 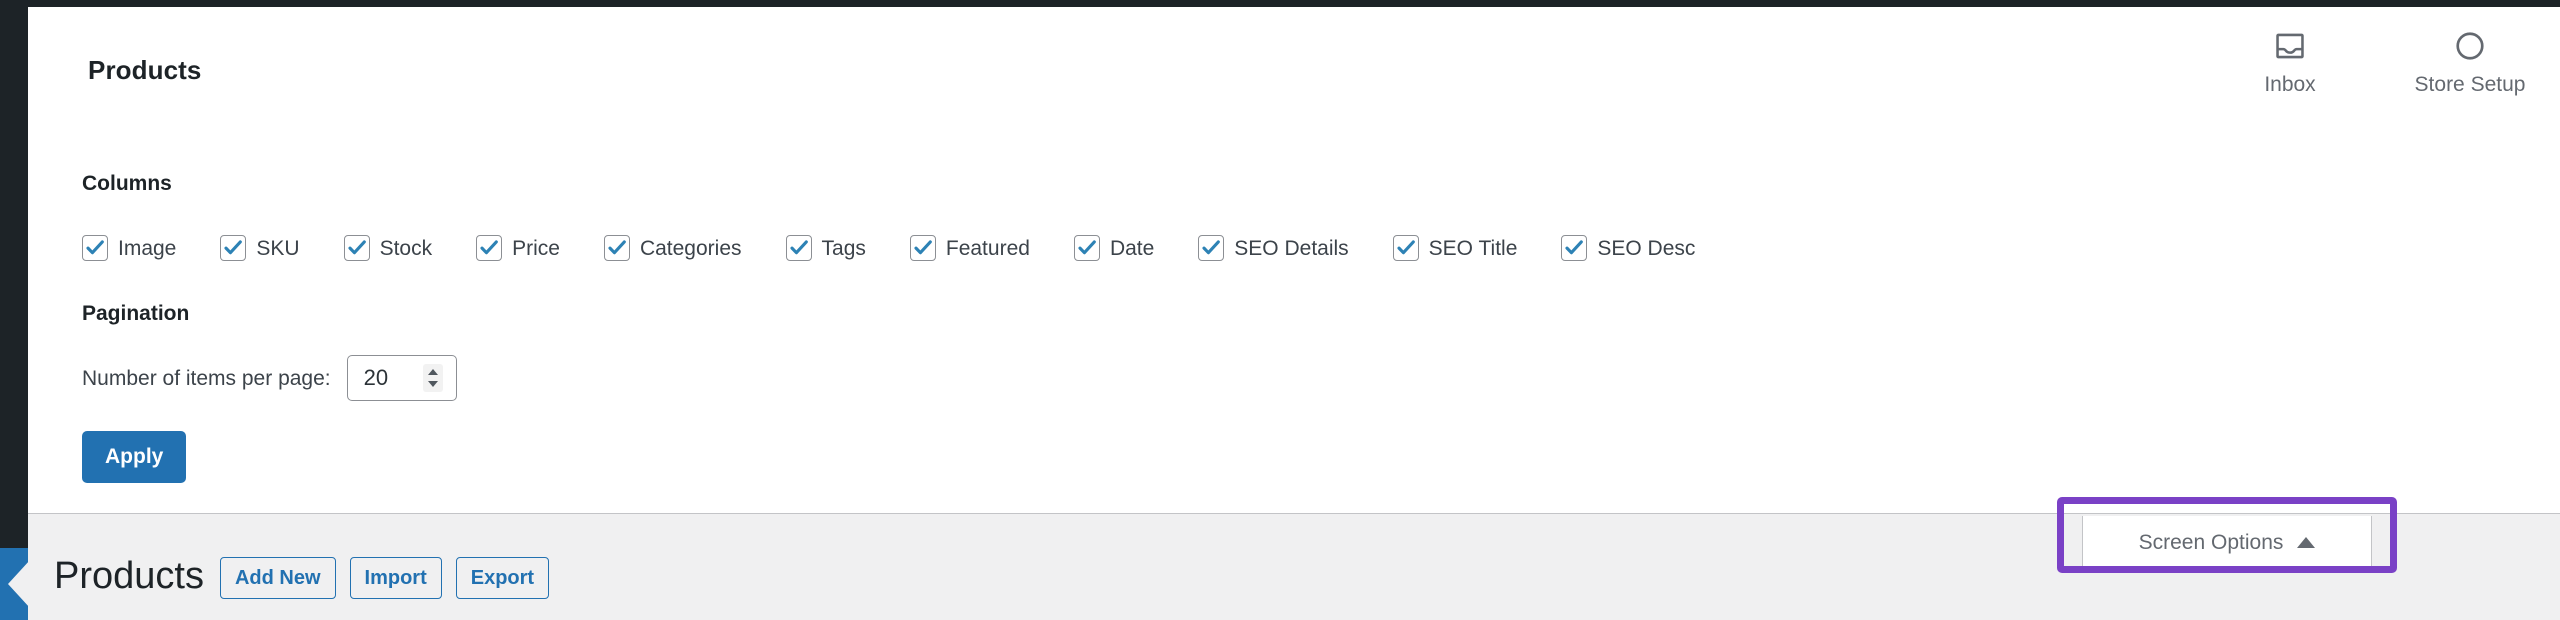 I want to click on spinner-down-icon, so click(x=432, y=383).